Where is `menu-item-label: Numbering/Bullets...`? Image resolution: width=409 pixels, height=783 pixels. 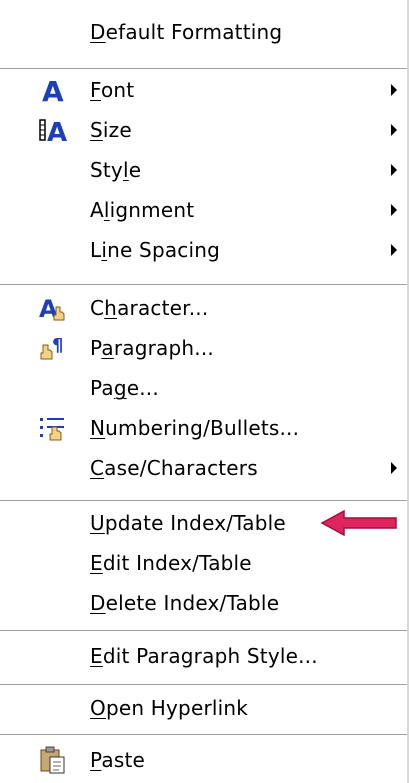 menu-item-label: Numbering/Bullets... is located at coordinates (195, 428).